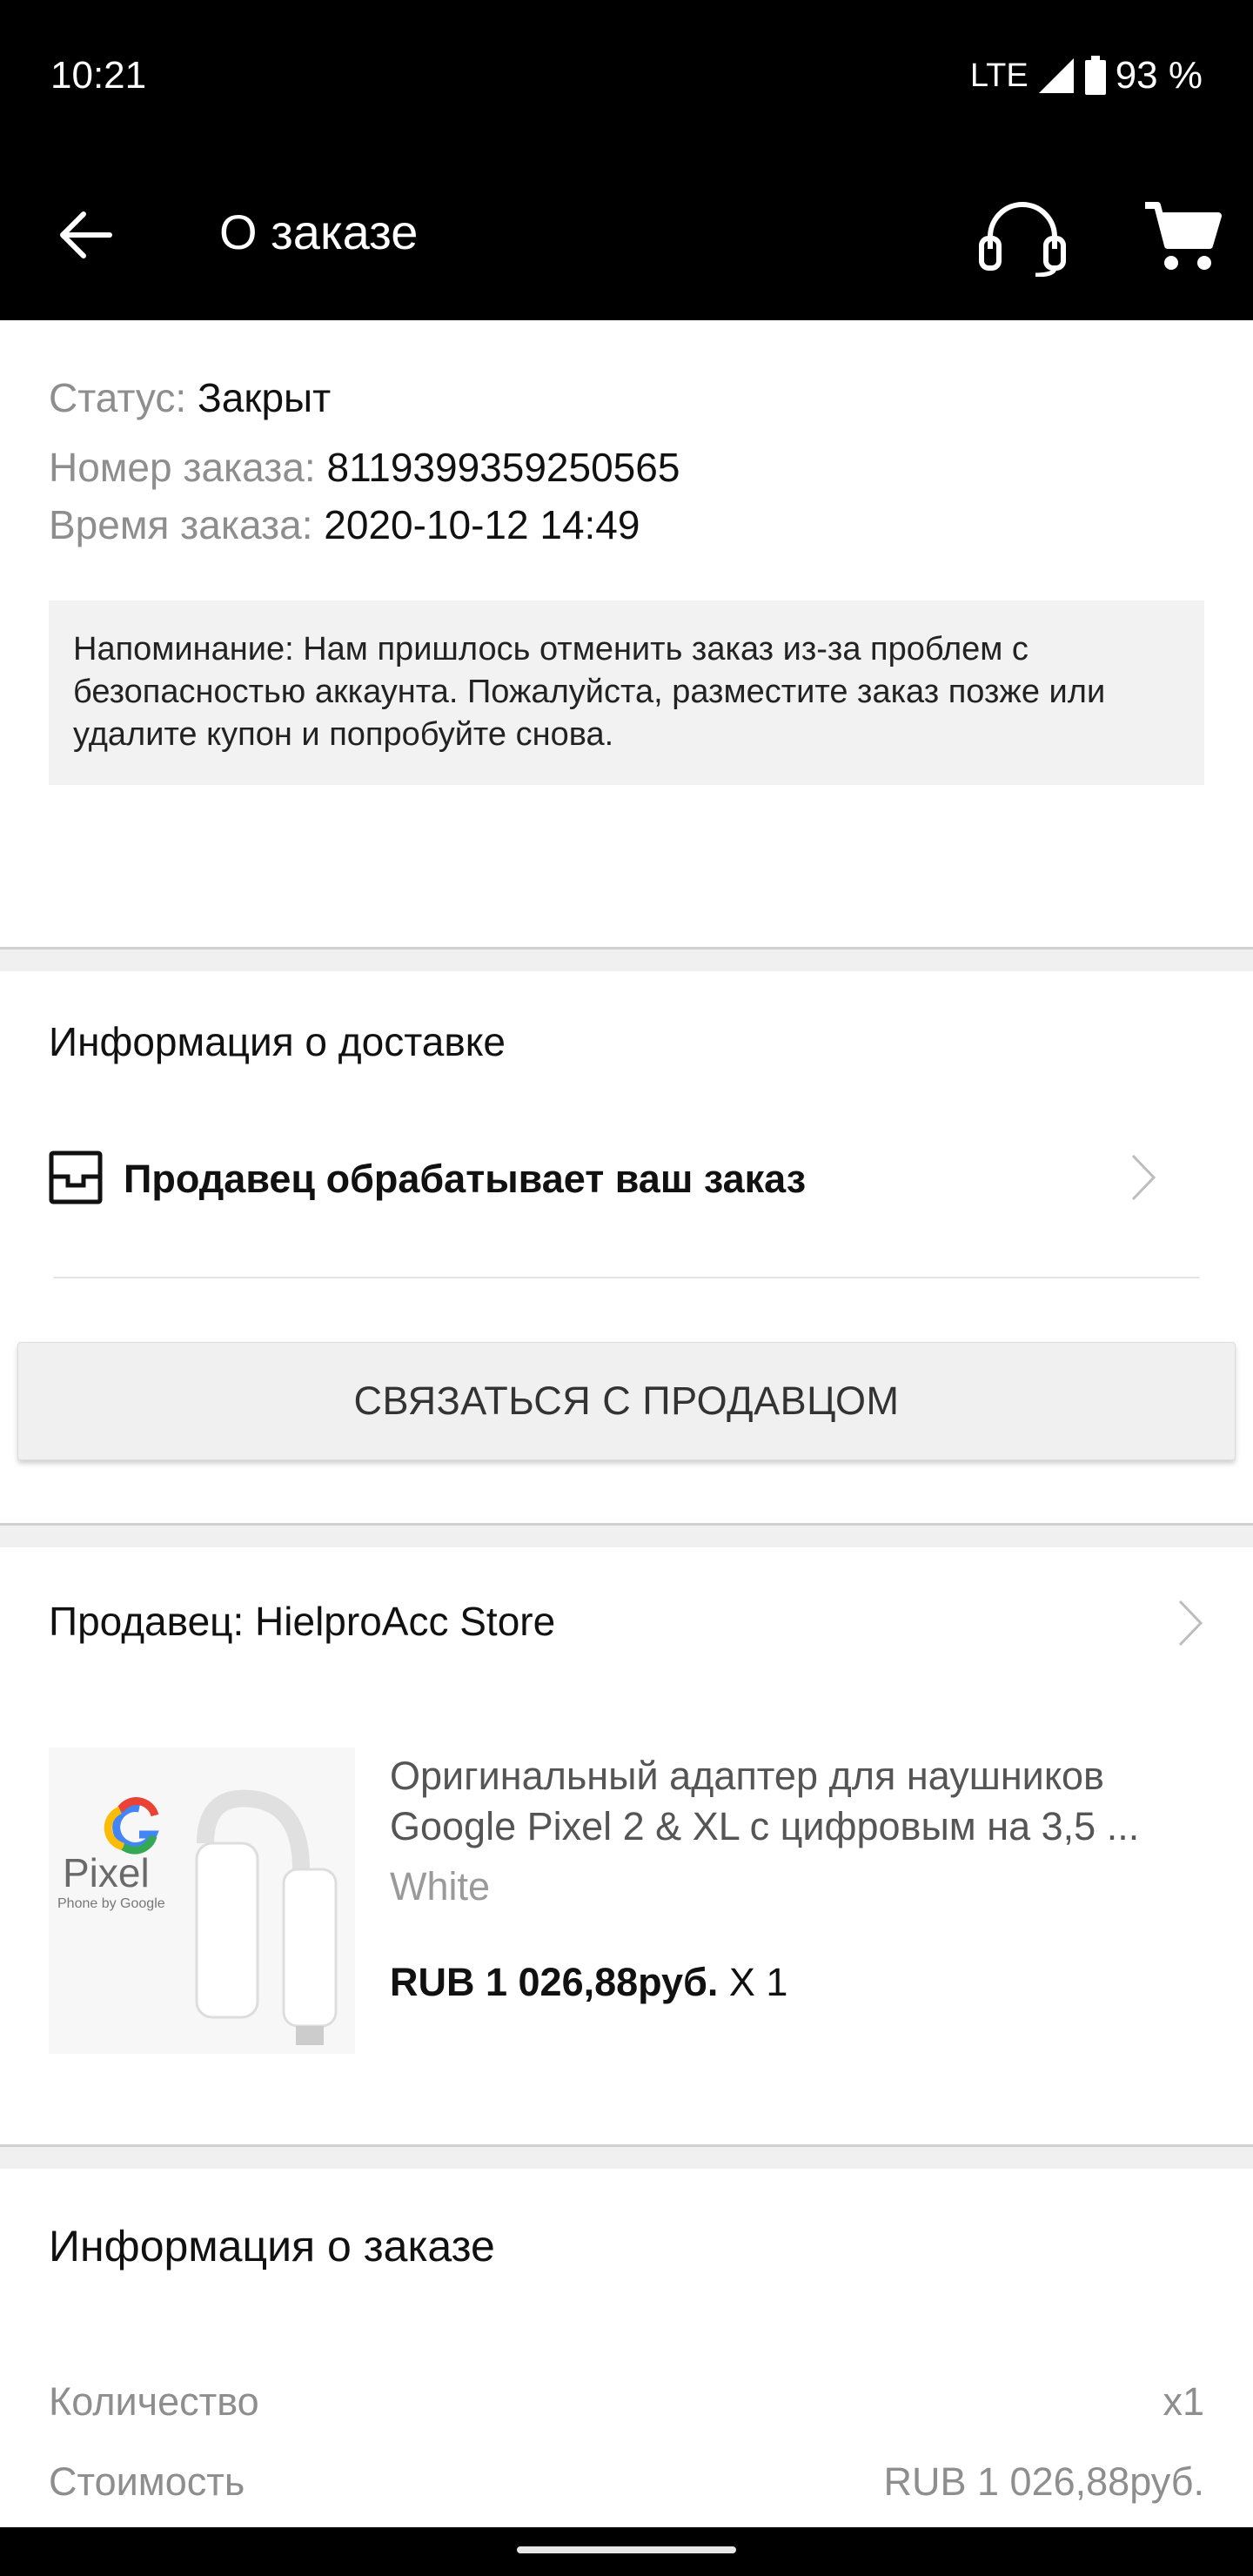  Describe the element at coordinates (272, 2246) in the screenshot. I see `order-info-title: Информация о заказе` at that location.